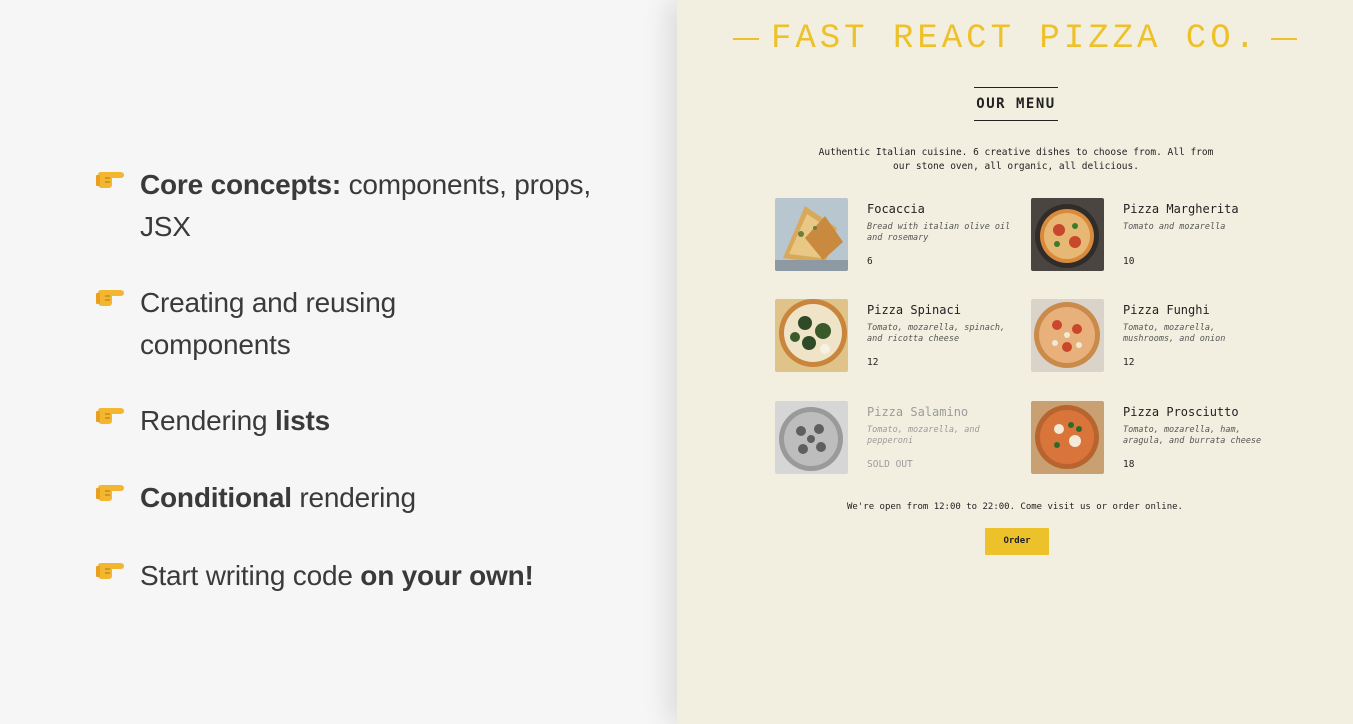  What do you see at coordinates (207, 420) in the screenshot?
I see `bullet-rest: Rendering` at bounding box center [207, 420].